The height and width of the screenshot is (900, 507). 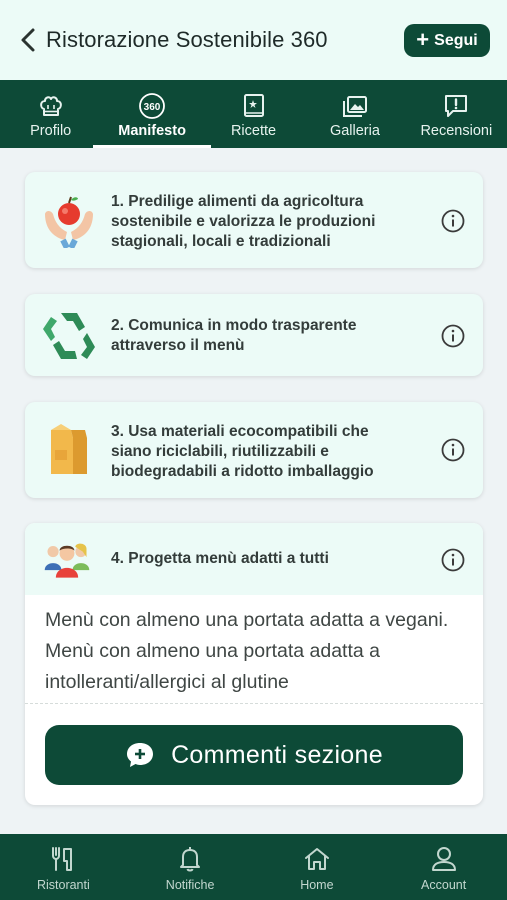 What do you see at coordinates (190, 859) in the screenshot?
I see `bell-icon` at bounding box center [190, 859].